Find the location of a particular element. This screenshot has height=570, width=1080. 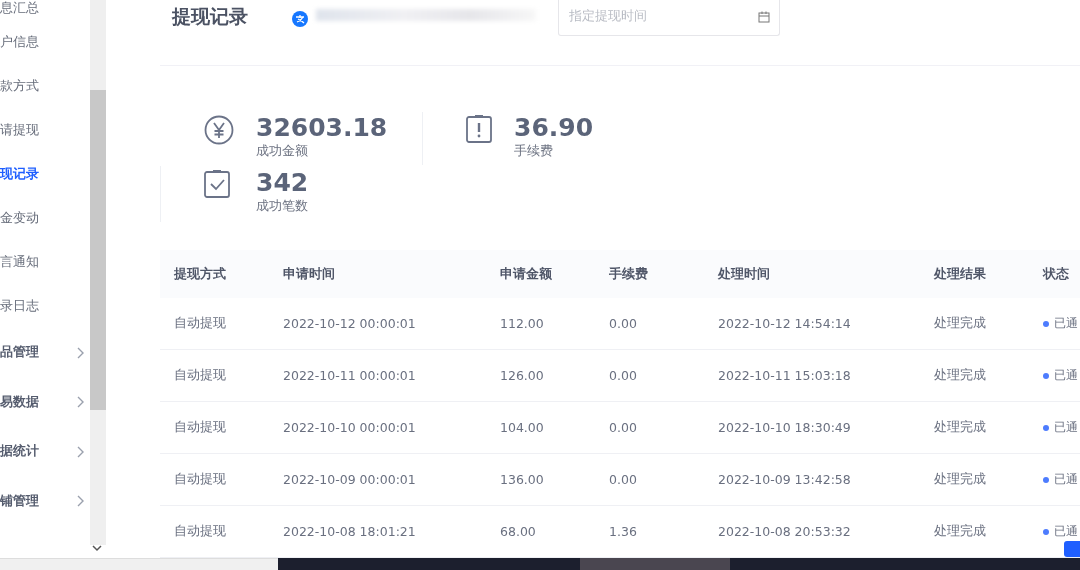

chevron-down-icon is located at coordinates (97, 548).